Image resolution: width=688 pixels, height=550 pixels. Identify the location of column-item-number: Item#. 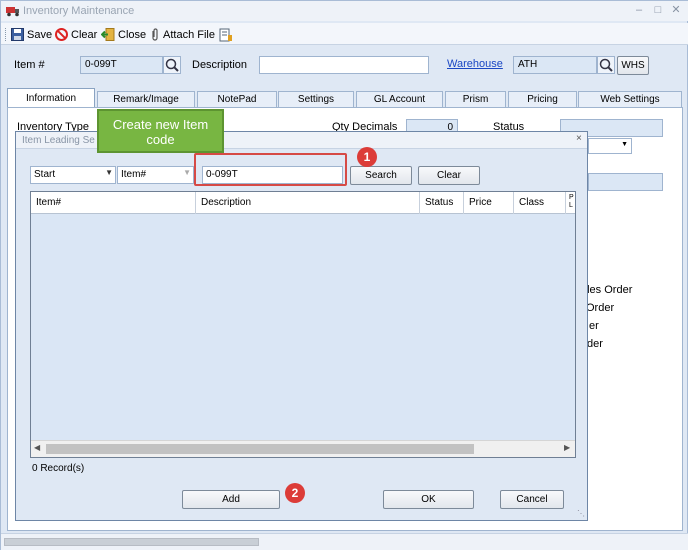
(113, 203).